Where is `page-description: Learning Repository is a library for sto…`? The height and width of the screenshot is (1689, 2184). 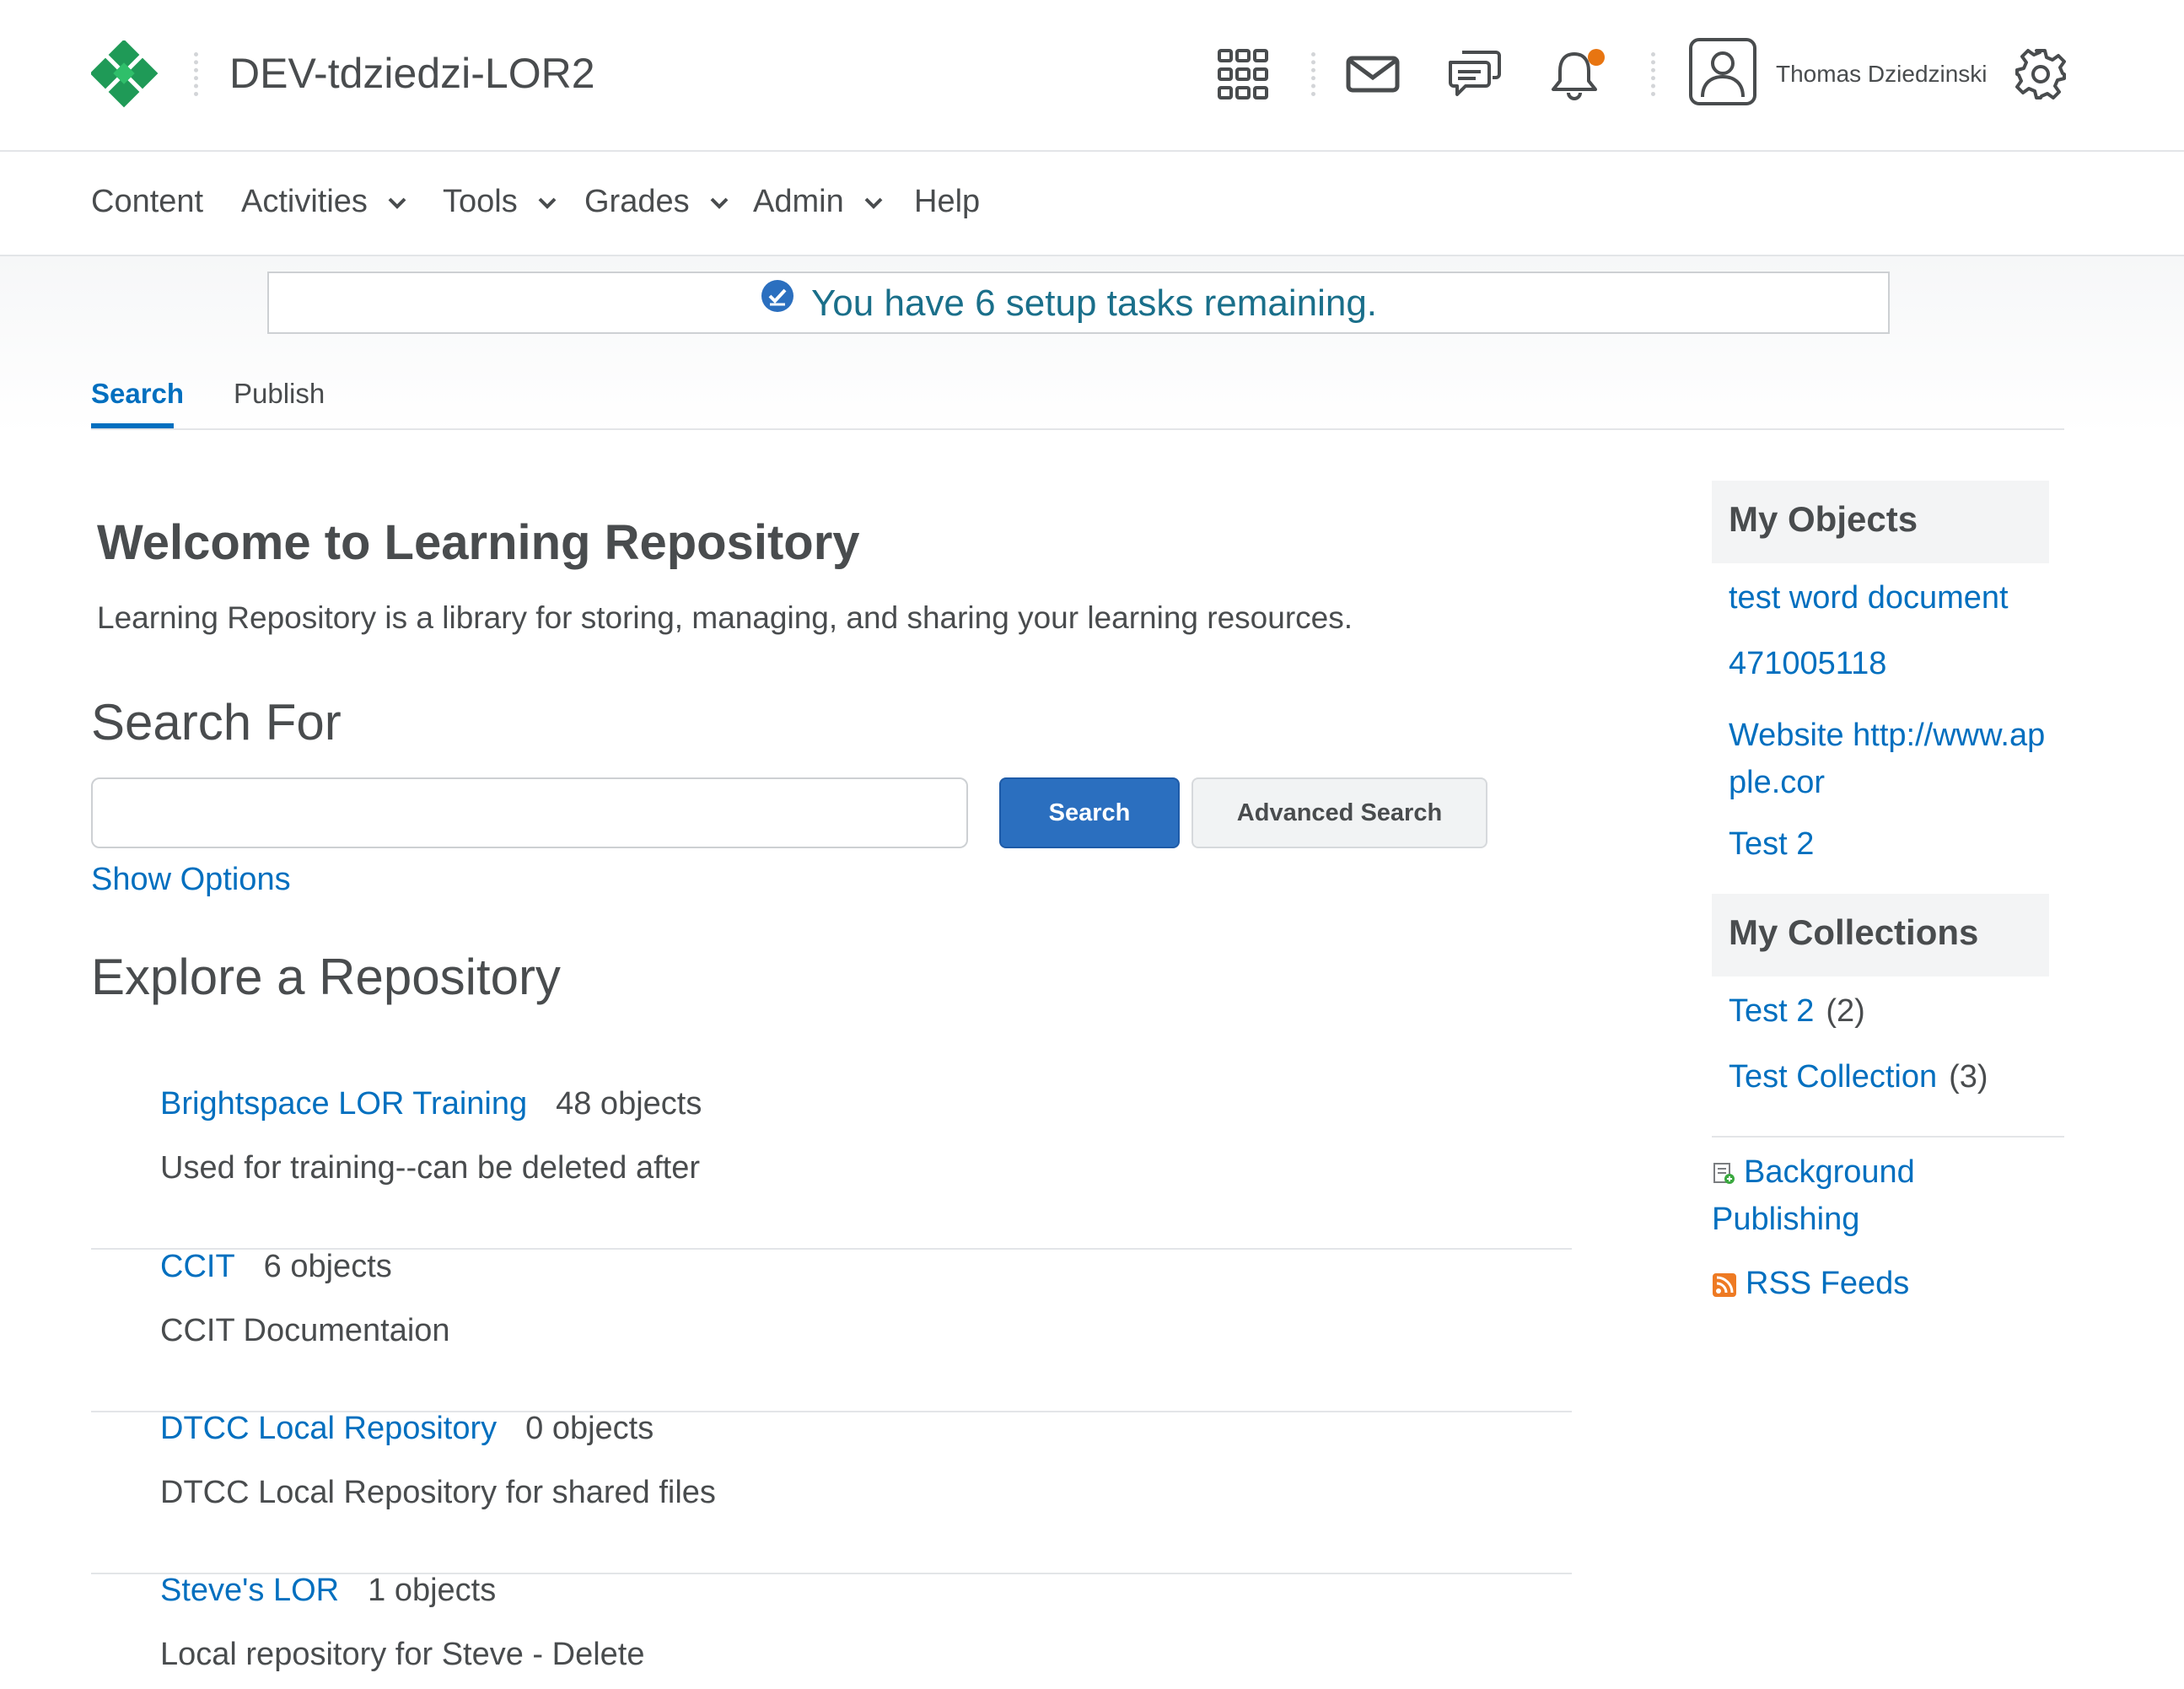 page-description: Learning Repository is a library for sto… is located at coordinates (725, 617).